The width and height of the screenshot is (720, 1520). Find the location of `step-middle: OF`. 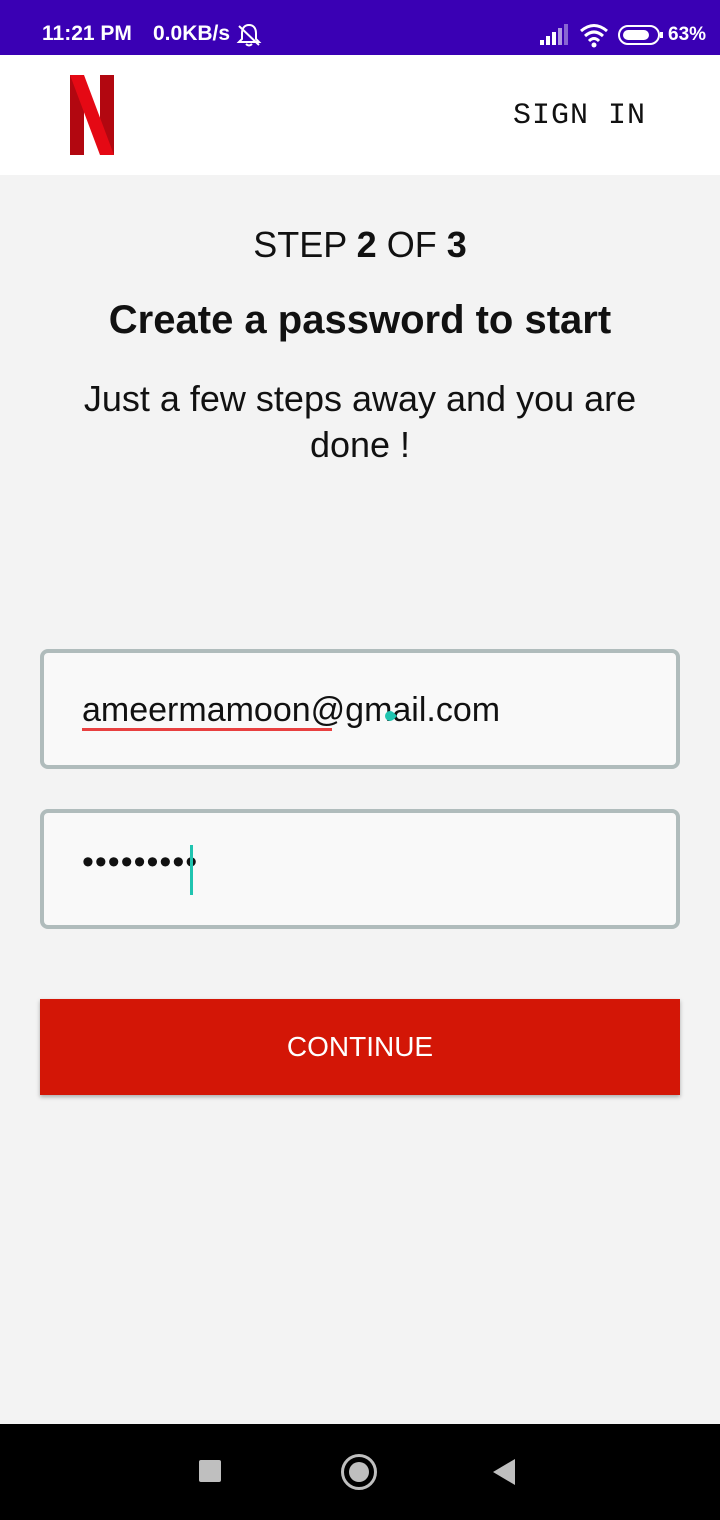

step-middle: OF is located at coordinates (411, 244).